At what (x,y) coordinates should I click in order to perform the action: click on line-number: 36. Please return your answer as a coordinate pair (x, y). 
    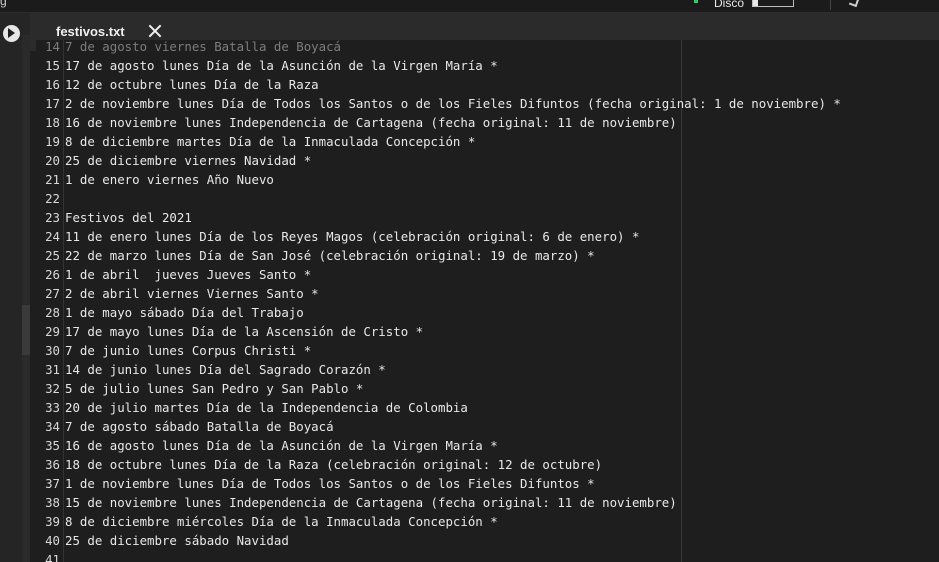
    Looking at the image, I should click on (52, 464).